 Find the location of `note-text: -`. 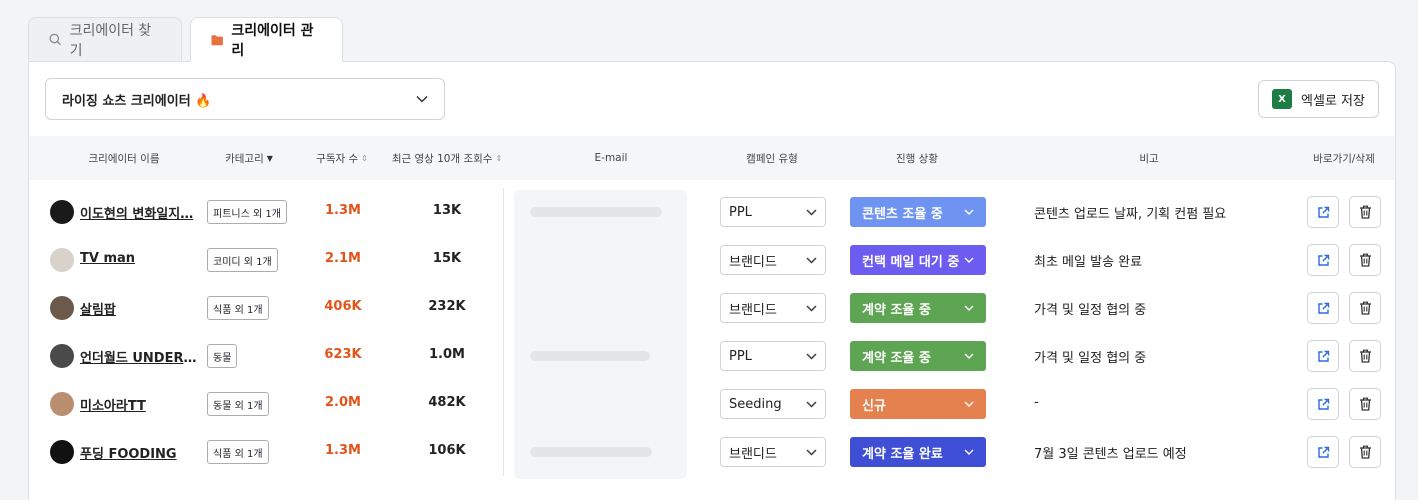

note-text: - is located at coordinates (1036, 402).